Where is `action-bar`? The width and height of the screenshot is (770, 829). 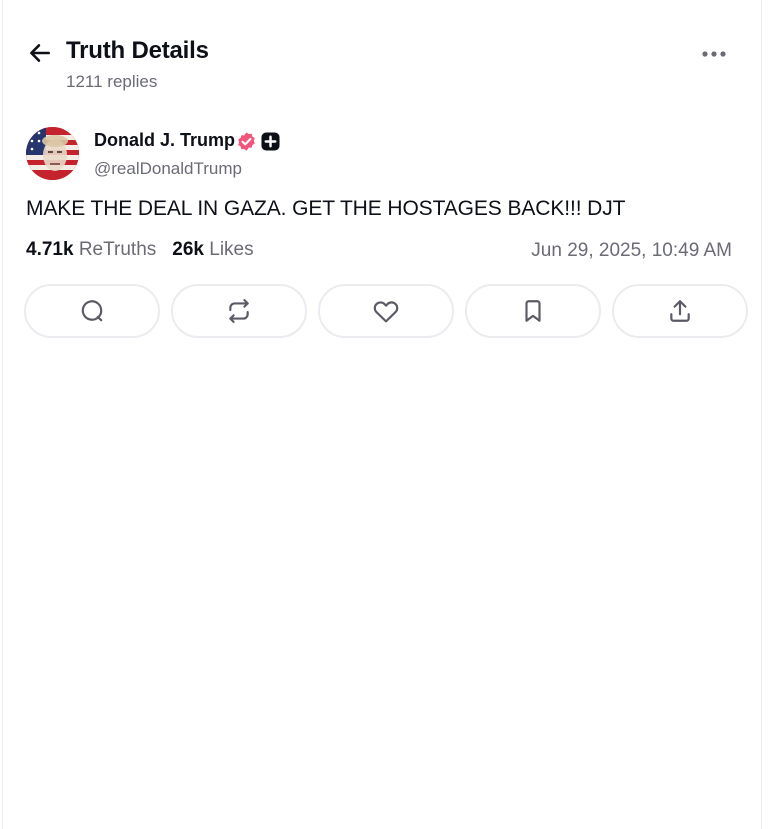
action-bar is located at coordinates (386, 311).